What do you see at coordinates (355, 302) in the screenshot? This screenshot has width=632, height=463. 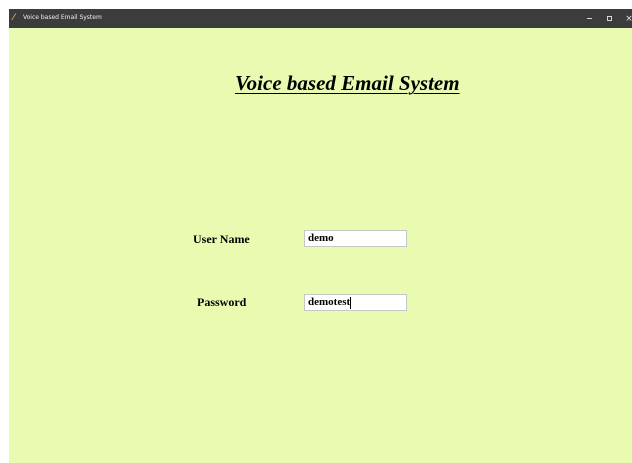 I see `password-field: demotest` at bounding box center [355, 302].